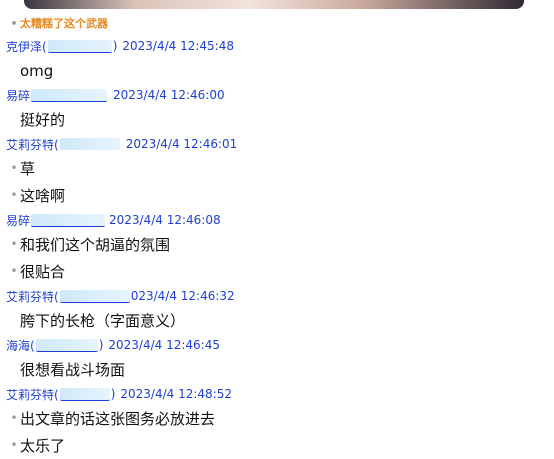  I want to click on message-header: 艾莉芬特( 2023/4/4 12:46:01, so click(121, 144).